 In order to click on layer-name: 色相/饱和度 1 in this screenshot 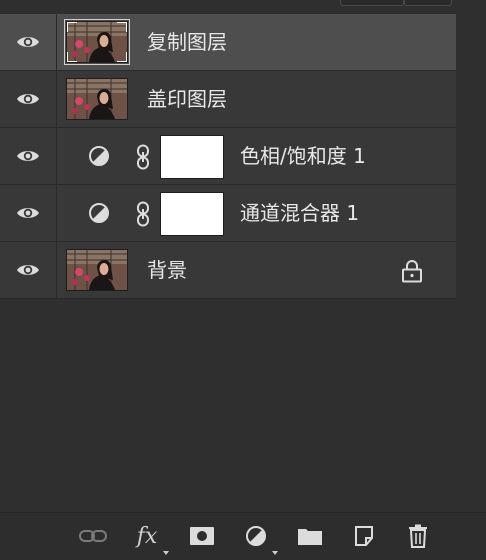, I will do `click(303, 156)`.